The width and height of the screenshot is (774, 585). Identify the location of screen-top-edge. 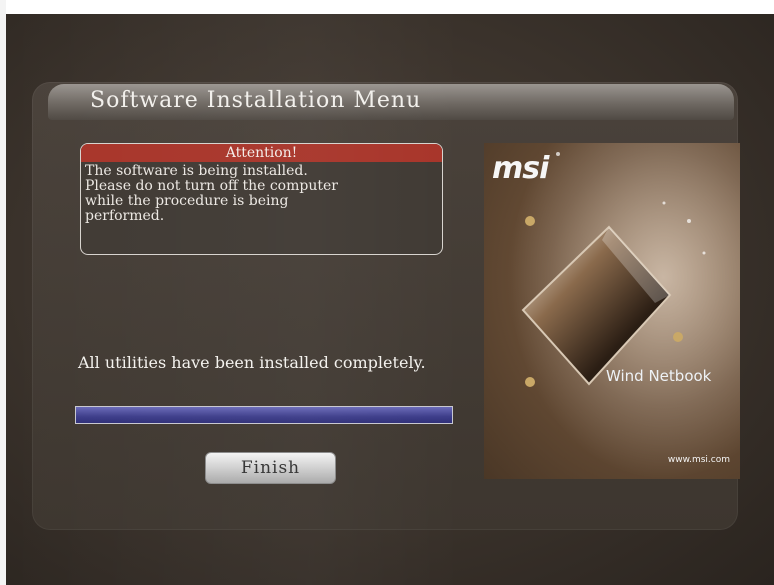
(387, 7).